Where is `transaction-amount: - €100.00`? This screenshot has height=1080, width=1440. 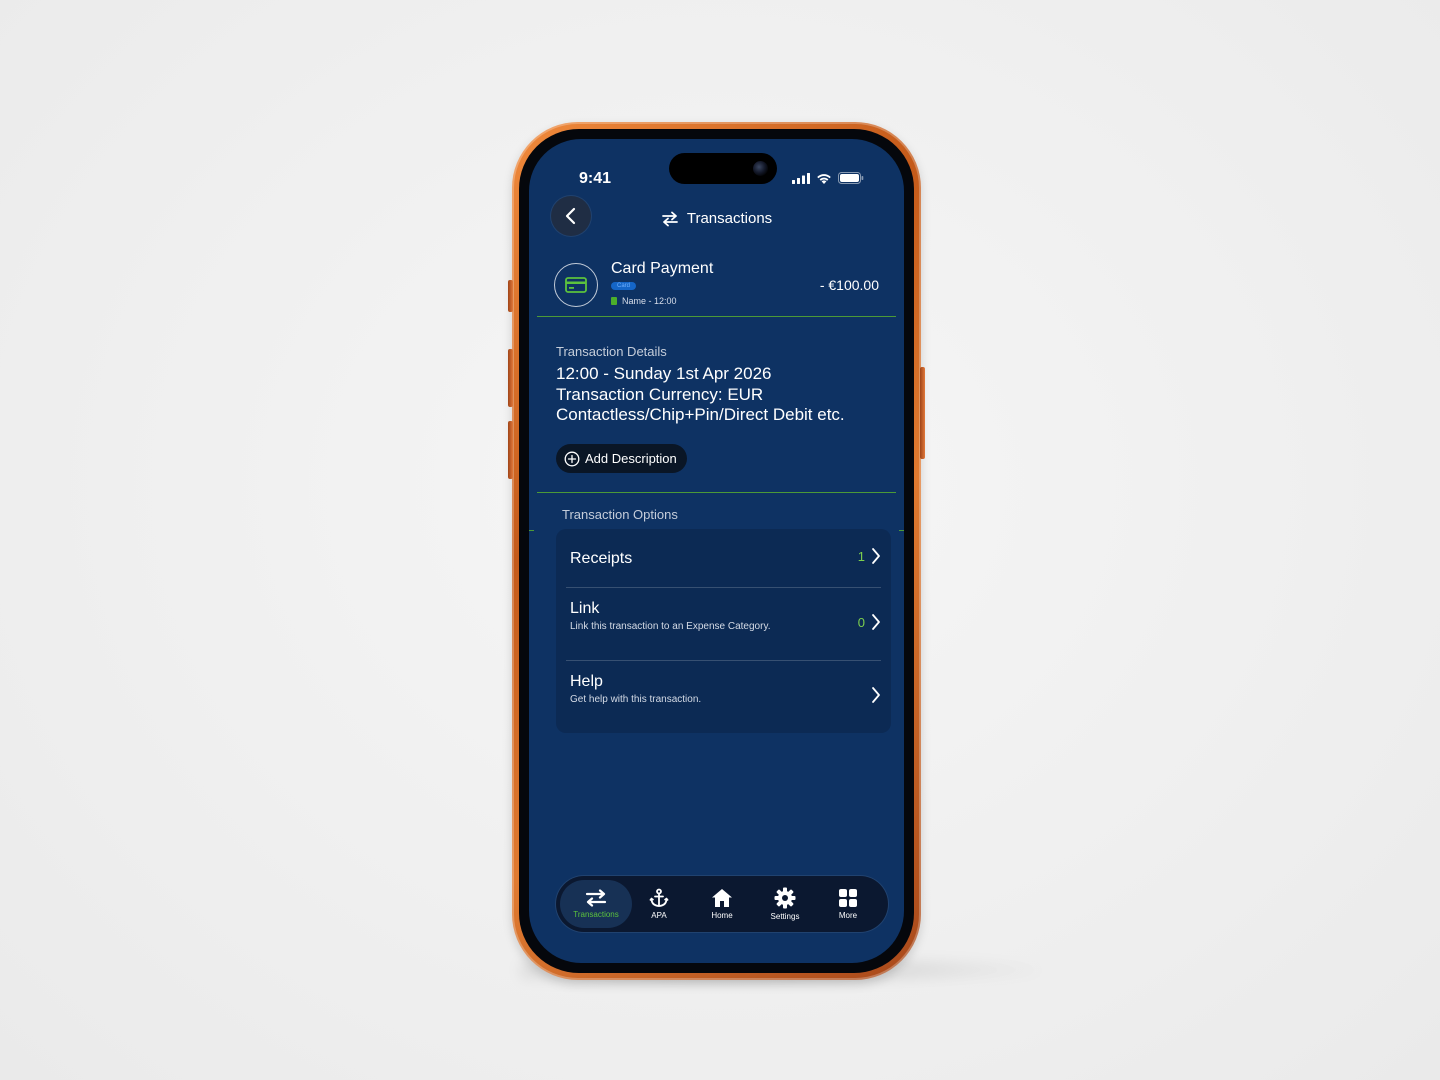
transaction-amount: - €100.00 is located at coordinates (849, 285).